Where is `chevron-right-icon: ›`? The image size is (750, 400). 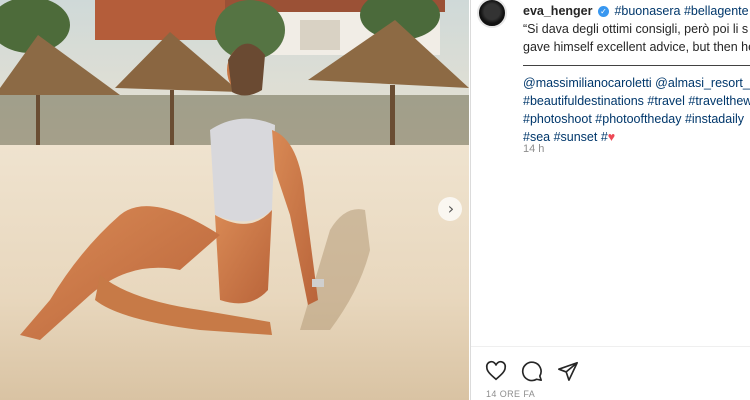 chevron-right-icon: › is located at coordinates (451, 208).